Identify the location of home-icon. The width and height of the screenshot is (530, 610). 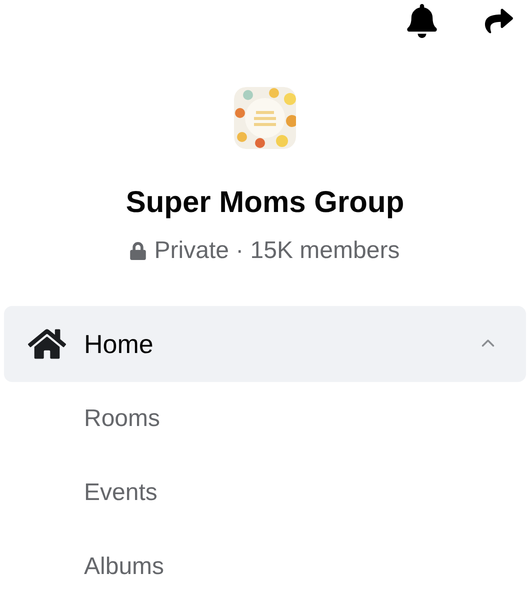
(47, 344).